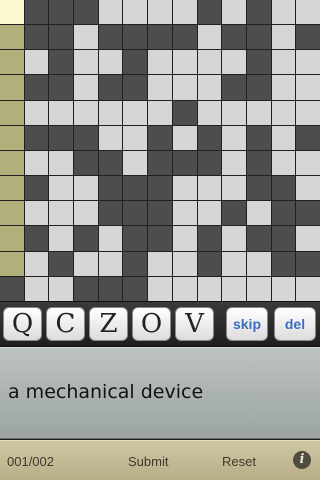 This screenshot has height=480, width=320. Describe the element at coordinates (65, 324) in the screenshot. I see `letter-key-2: C` at that location.